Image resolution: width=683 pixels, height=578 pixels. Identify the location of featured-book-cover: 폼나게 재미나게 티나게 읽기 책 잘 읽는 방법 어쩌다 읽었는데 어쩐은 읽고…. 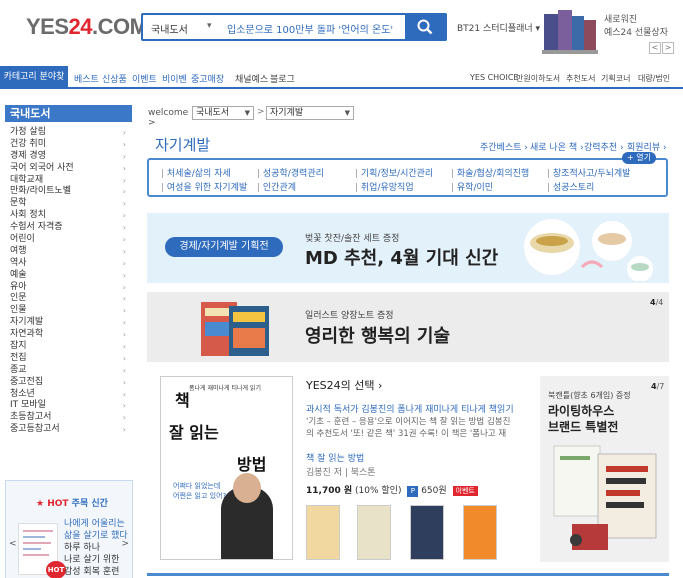
(226, 468).